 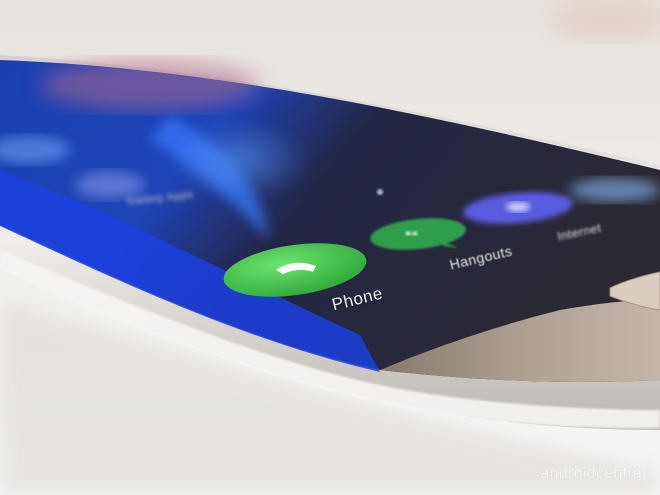 What do you see at coordinates (518, 207) in the screenshot?
I see `globe-glyph` at bounding box center [518, 207].